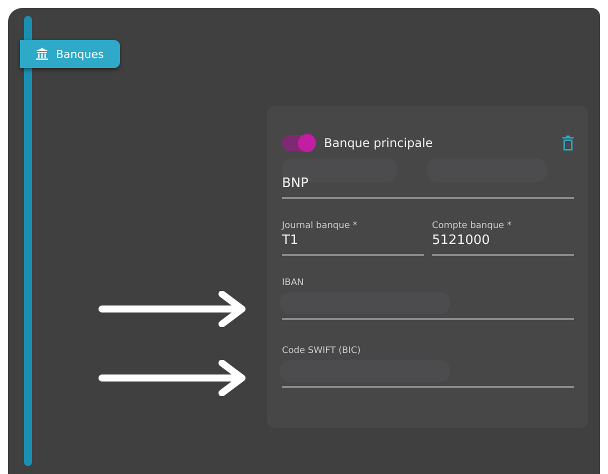 This screenshot has width=608, height=474. Describe the element at coordinates (353, 238) in the screenshot. I see `text-field: Journal banque * T1` at that location.